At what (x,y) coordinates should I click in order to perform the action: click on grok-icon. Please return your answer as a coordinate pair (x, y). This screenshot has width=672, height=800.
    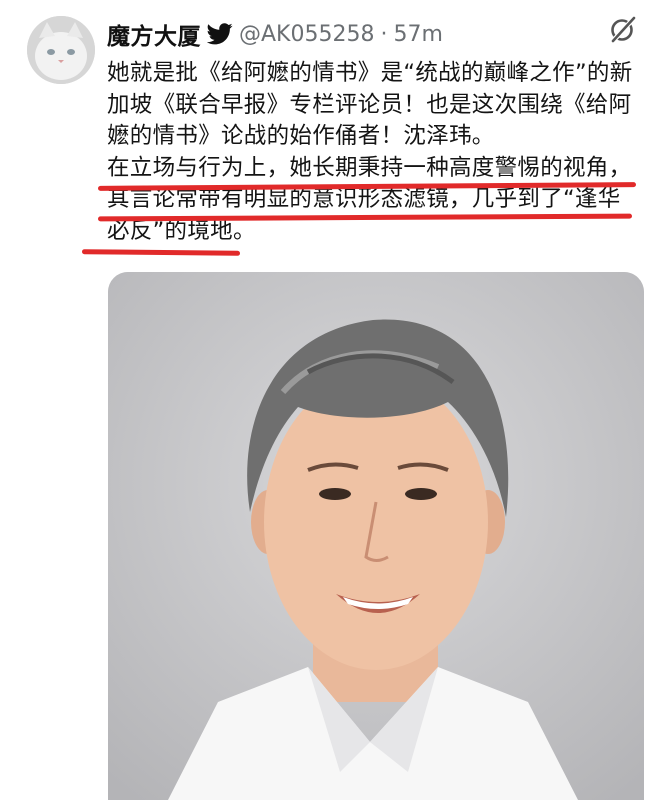
    Looking at the image, I should click on (623, 29).